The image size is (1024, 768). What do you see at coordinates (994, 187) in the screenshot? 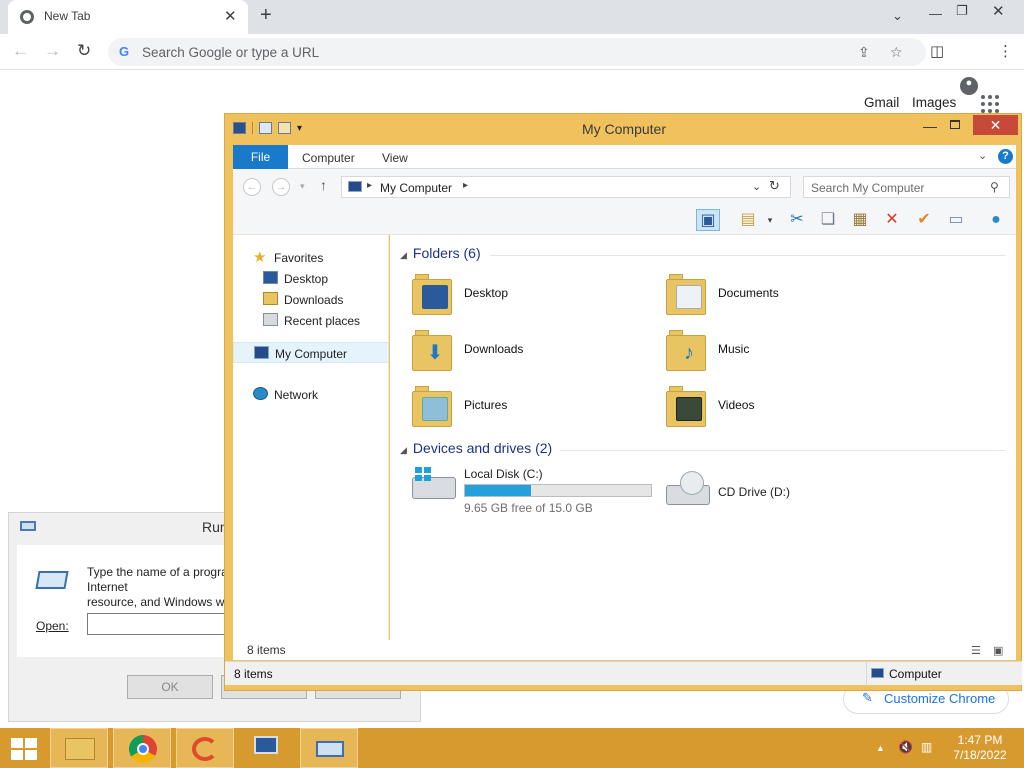
I see `search-icon: ⚲` at bounding box center [994, 187].